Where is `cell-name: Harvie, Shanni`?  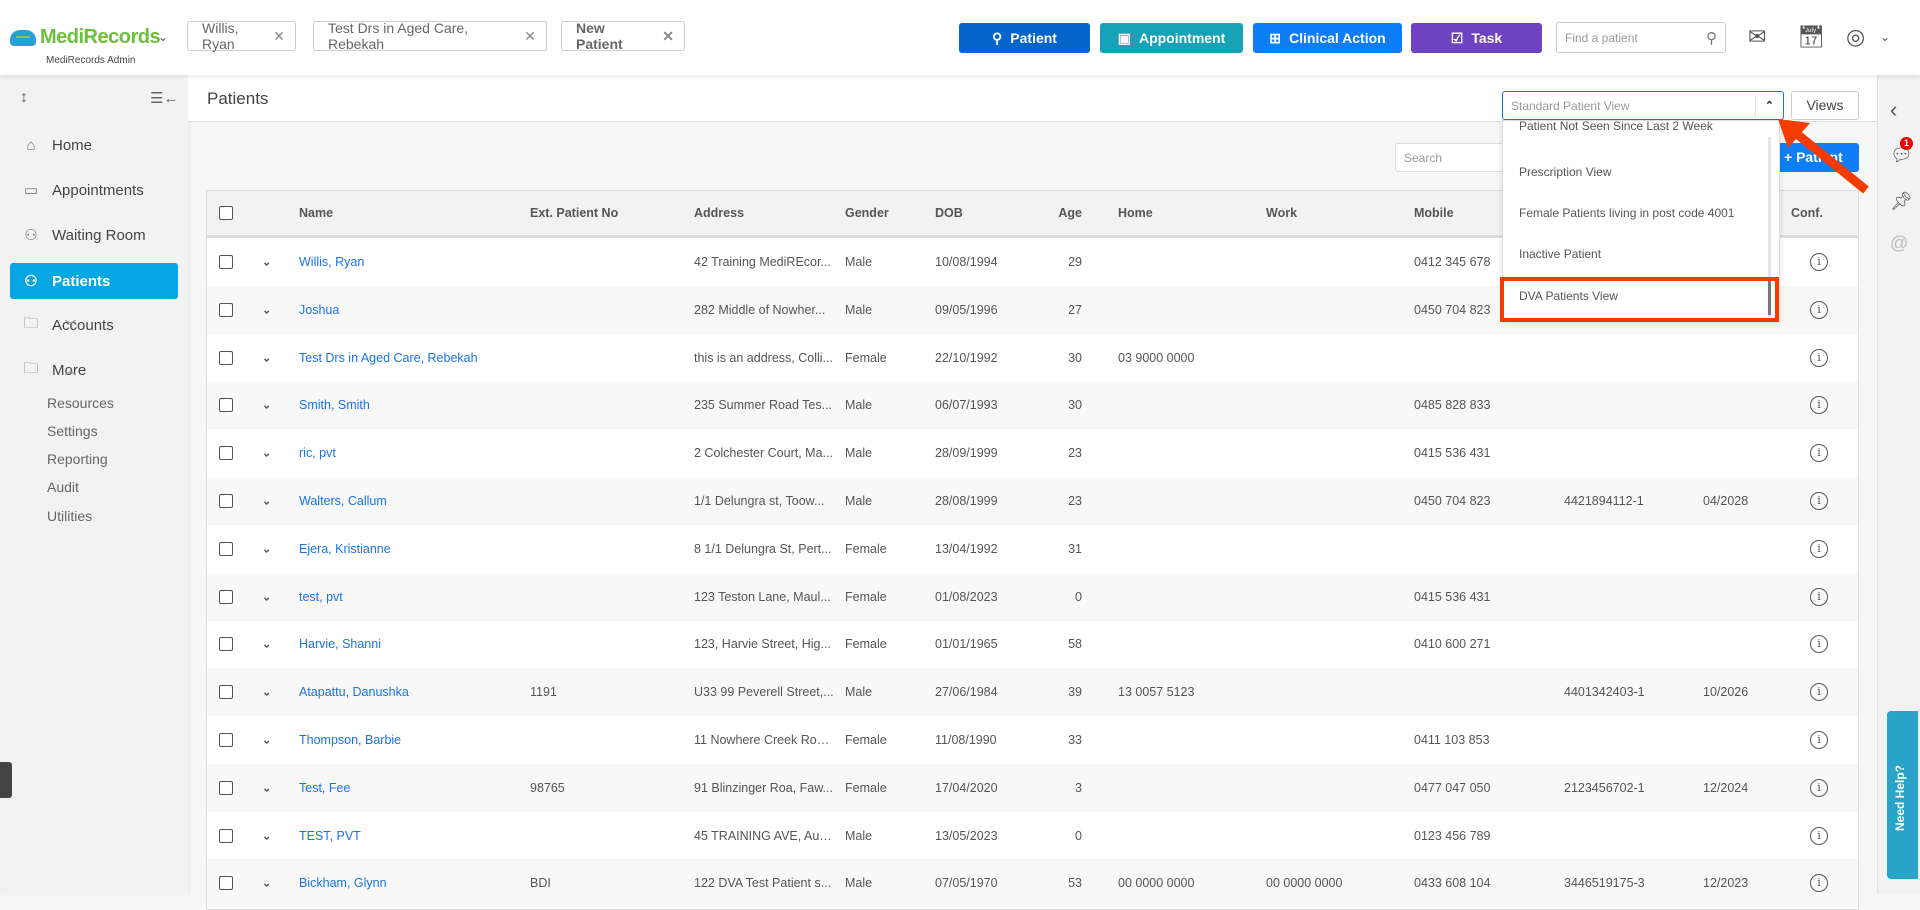
cell-name: Harvie, Shanni is located at coordinates (340, 644).